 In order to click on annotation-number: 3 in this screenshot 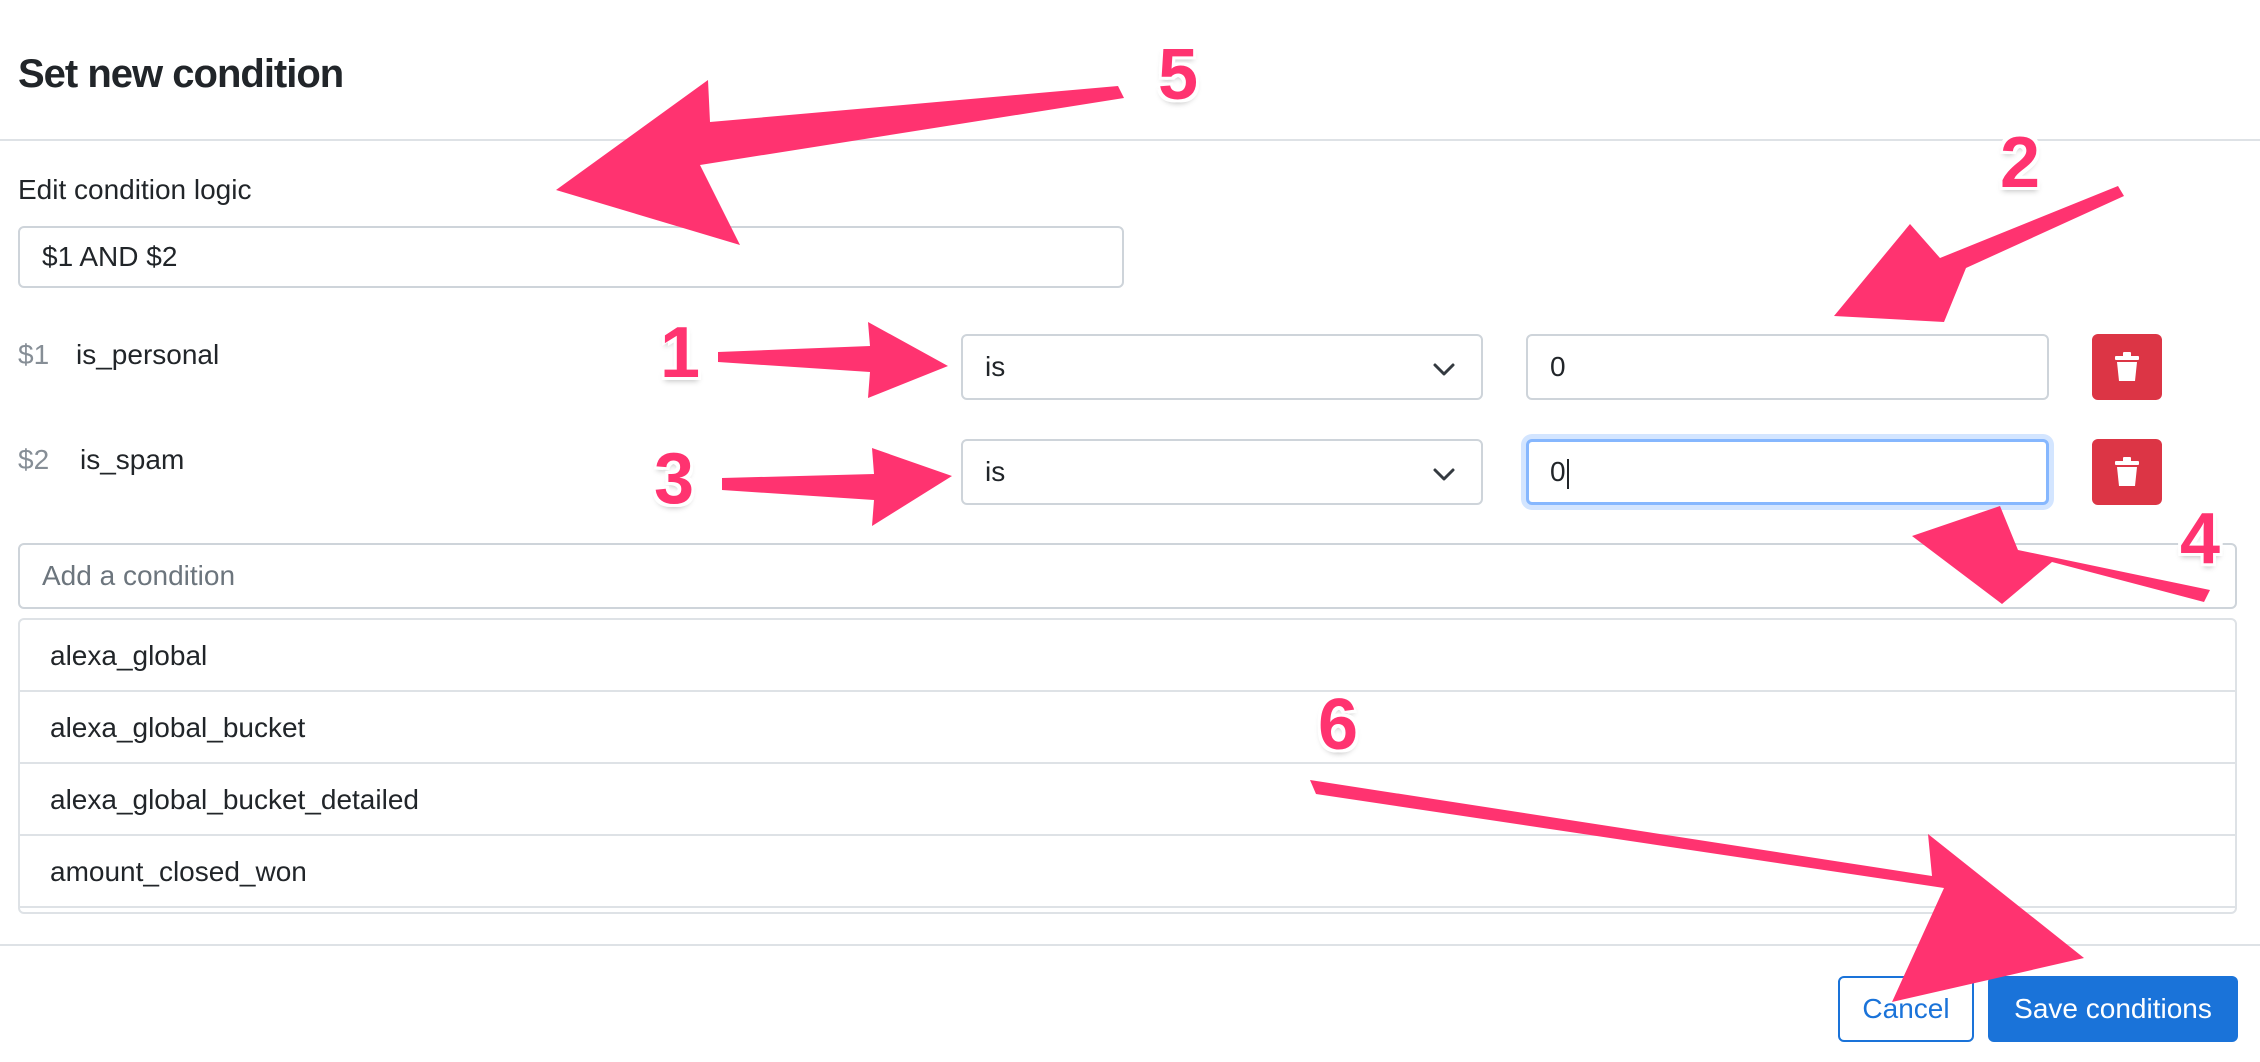, I will do `click(674, 479)`.